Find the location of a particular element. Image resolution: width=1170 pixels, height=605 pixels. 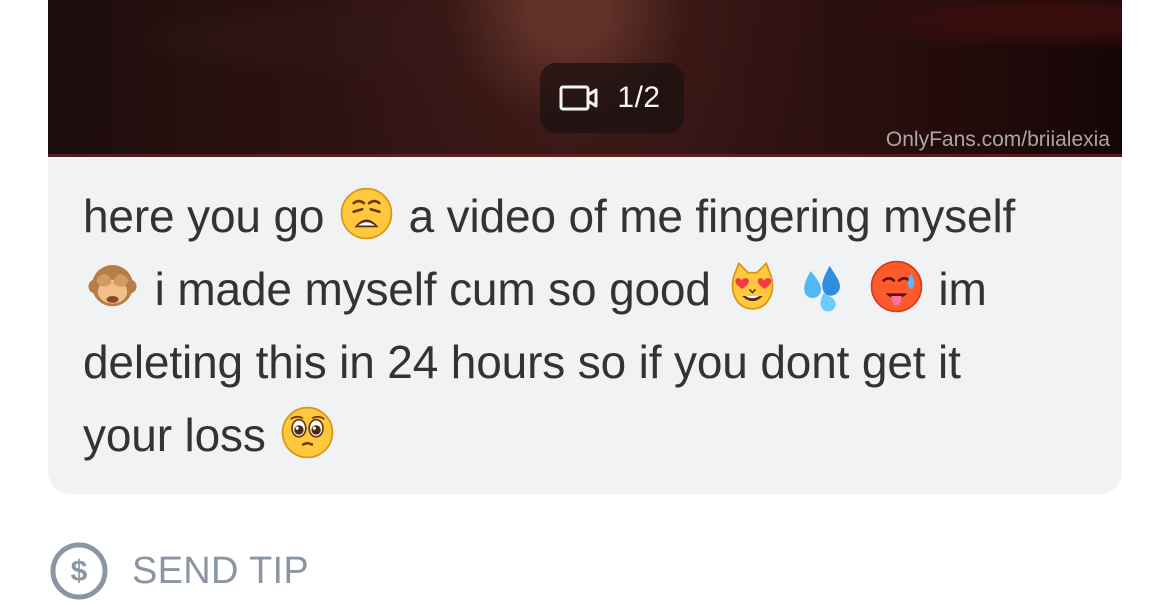

heart-eyes-cat-icon is located at coordinates (752, 286).